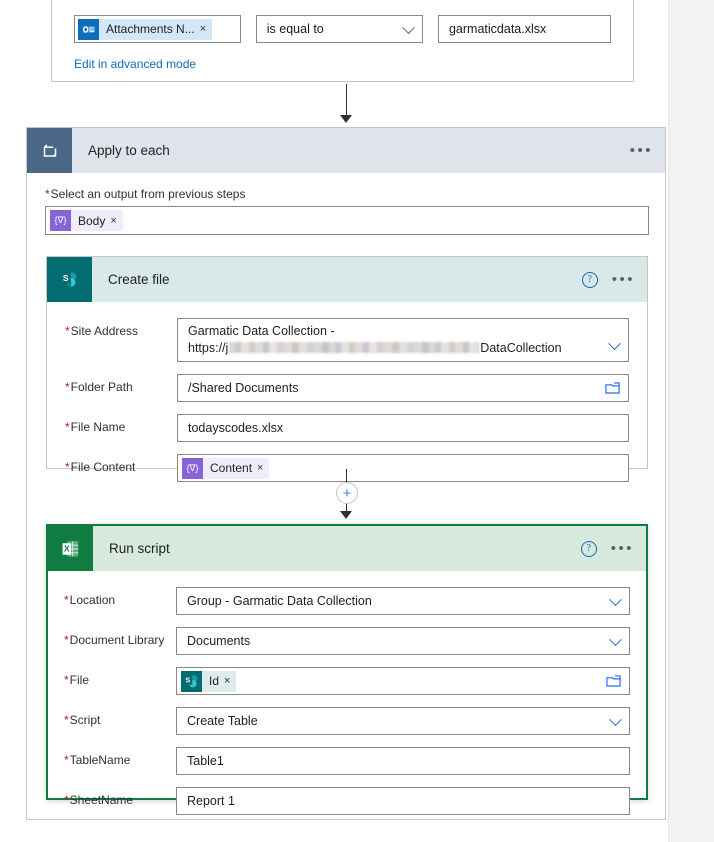 The height and width of the screenshot is (842, 714). What do you see at coordinates (148, 194) in the screenshot?
I see `apply-to-each-input-label-text: Select an output from previous steps` at bounding box center [148, 194].